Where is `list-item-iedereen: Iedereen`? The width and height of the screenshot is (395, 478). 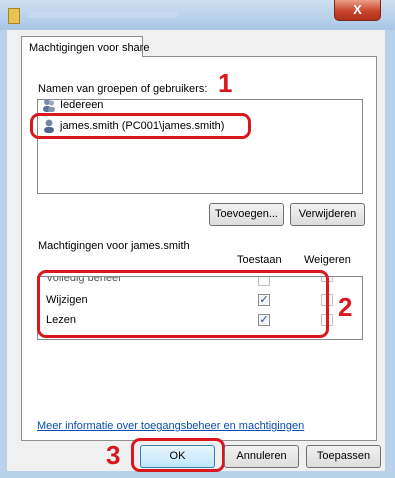 list-item-iedereen: Iedereen is located at coordinates (200, 106).